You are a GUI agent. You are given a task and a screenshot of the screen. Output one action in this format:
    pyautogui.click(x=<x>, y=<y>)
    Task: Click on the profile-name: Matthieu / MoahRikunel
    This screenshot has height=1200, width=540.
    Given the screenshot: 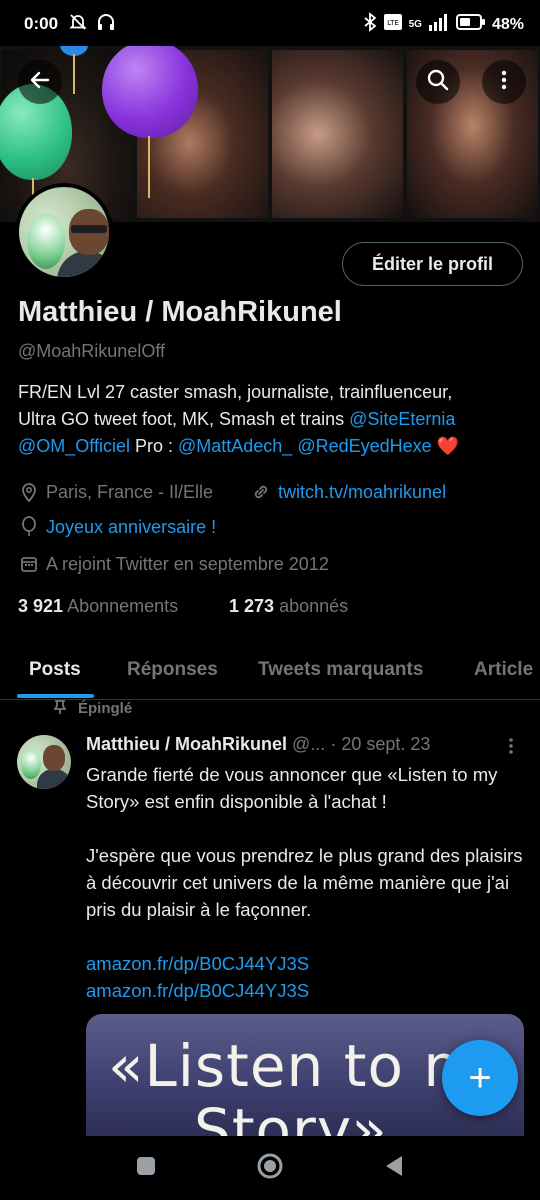 What is the action you would take?
    pyautogui.click(x=180, y=312)
    